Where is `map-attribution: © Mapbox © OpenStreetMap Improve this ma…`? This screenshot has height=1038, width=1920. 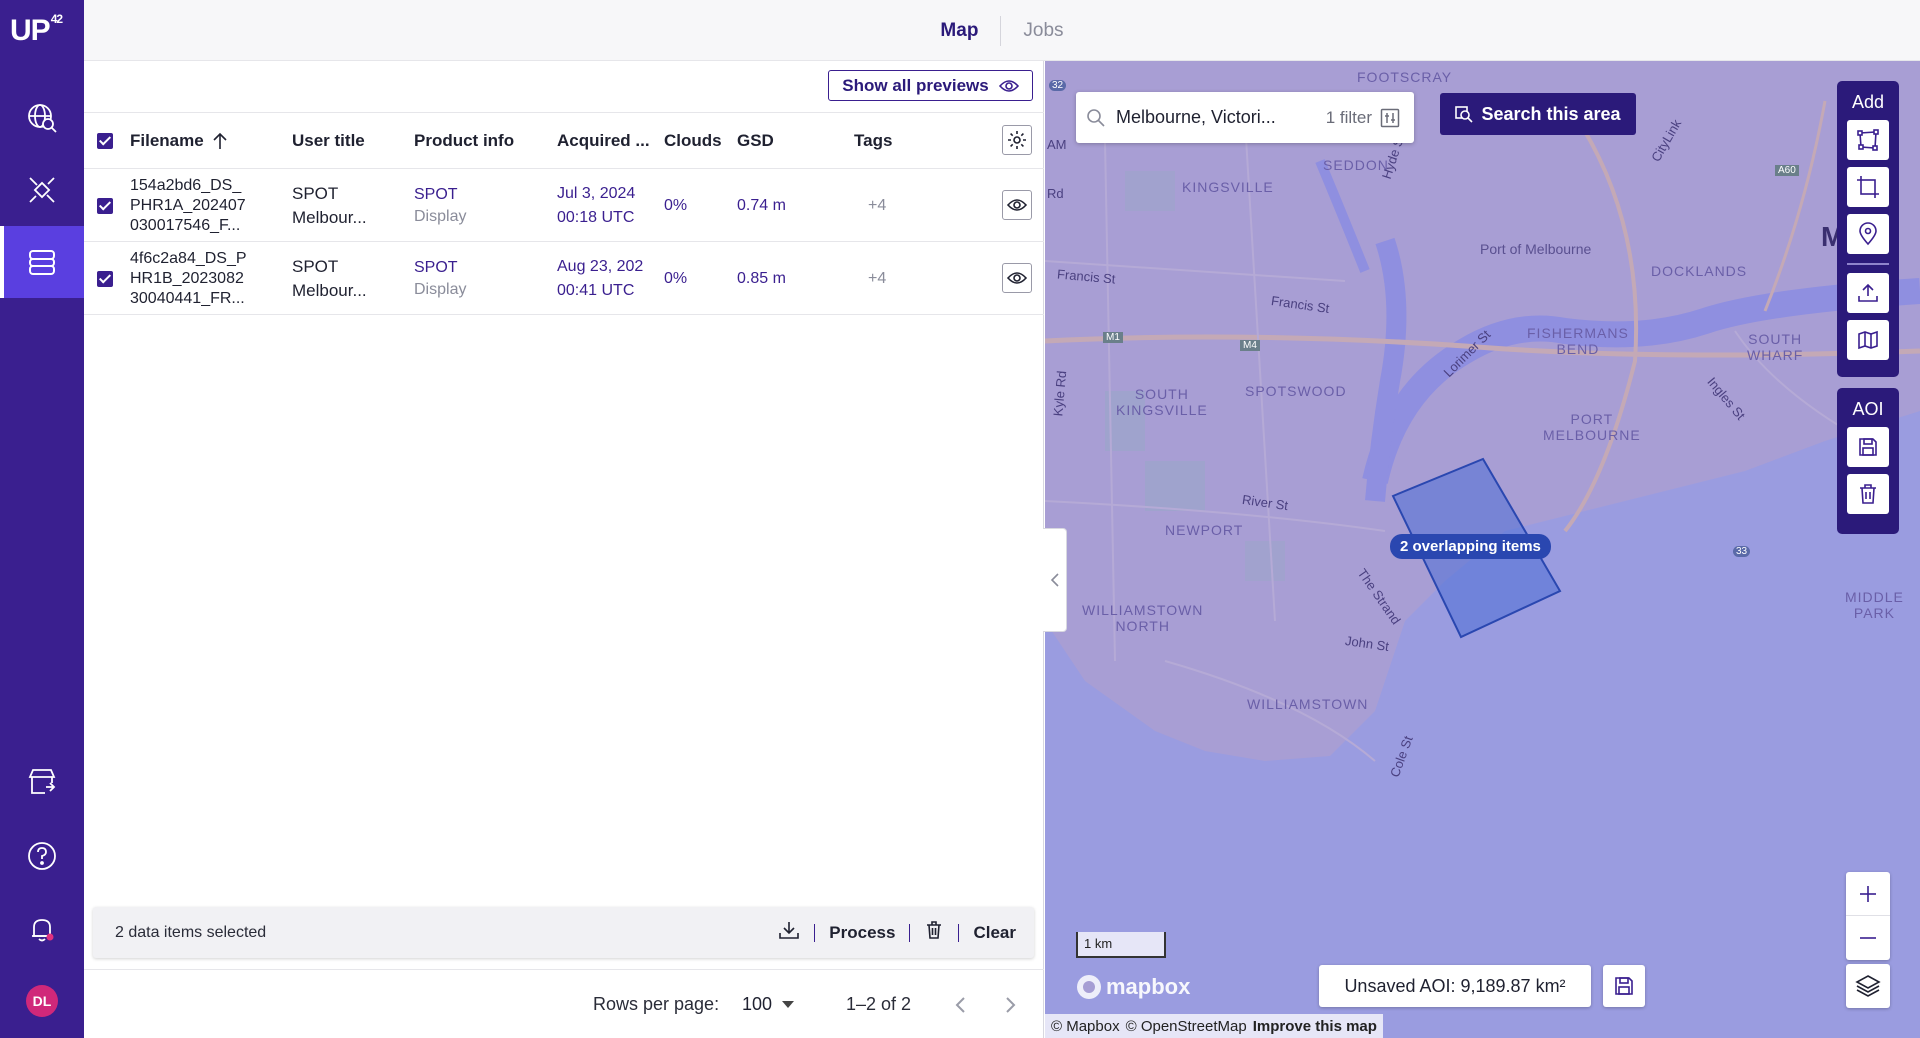 map-attribution: © Mapbox © OpenStreetMap Improve this ma… is located at coordinates (1214, 1026).